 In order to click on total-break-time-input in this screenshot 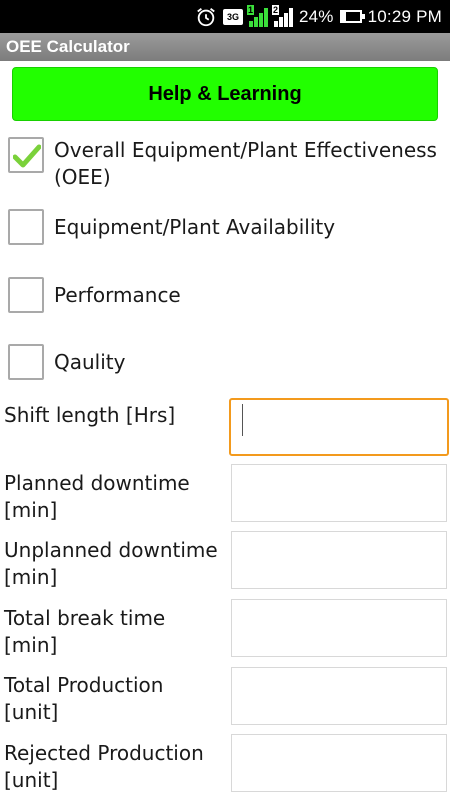, I will do `click(339, 628)`.